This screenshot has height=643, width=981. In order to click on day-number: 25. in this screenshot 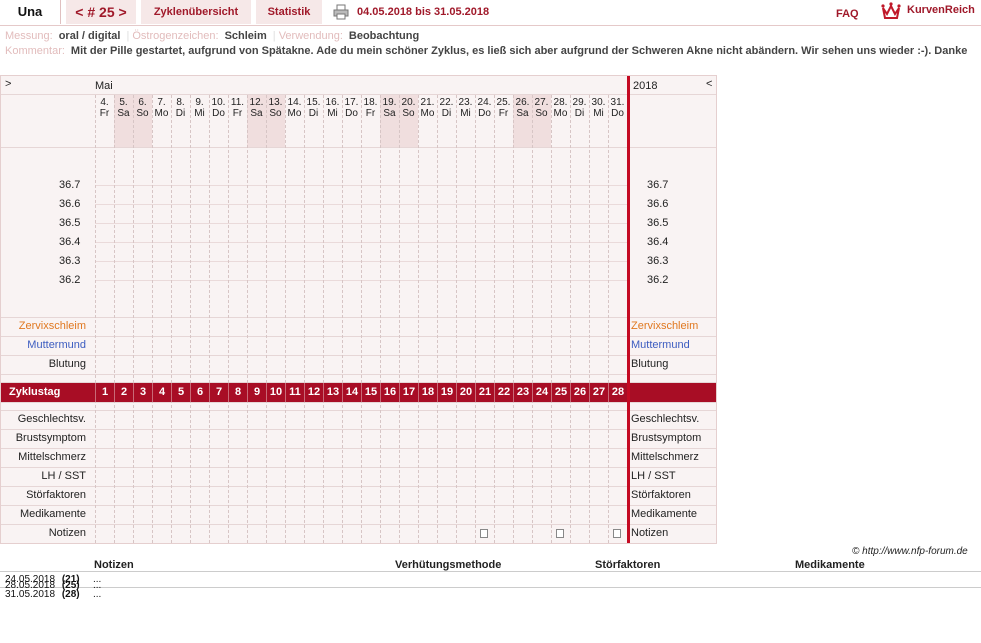, I will do `click(503, 102)`.